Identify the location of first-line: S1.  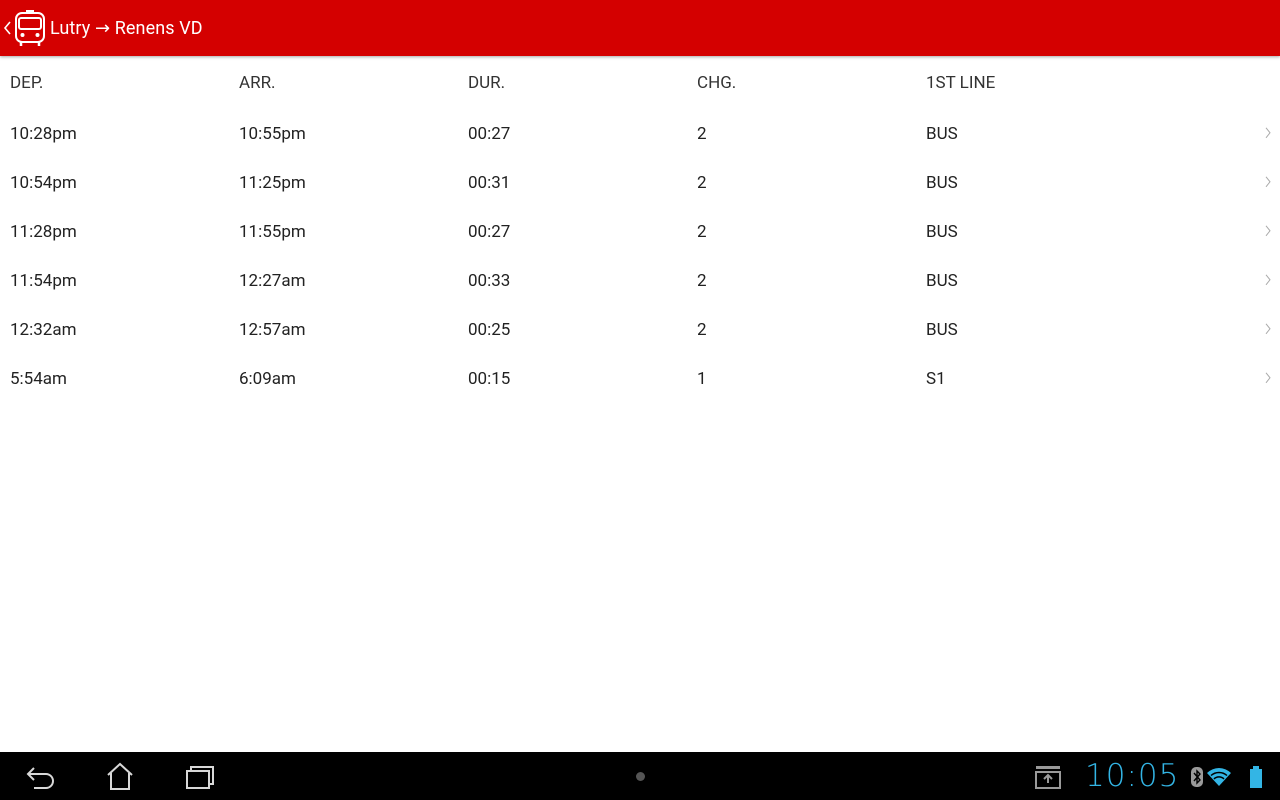
(936, 378).